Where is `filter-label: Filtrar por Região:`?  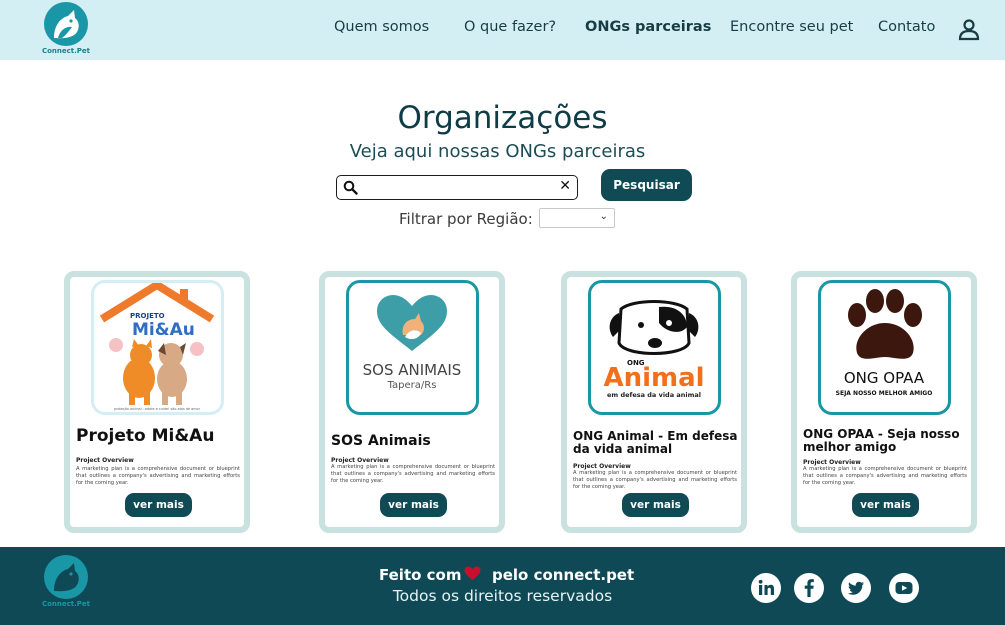
filter-label: Filtrar por Região: is located at coordinates (466, 219).